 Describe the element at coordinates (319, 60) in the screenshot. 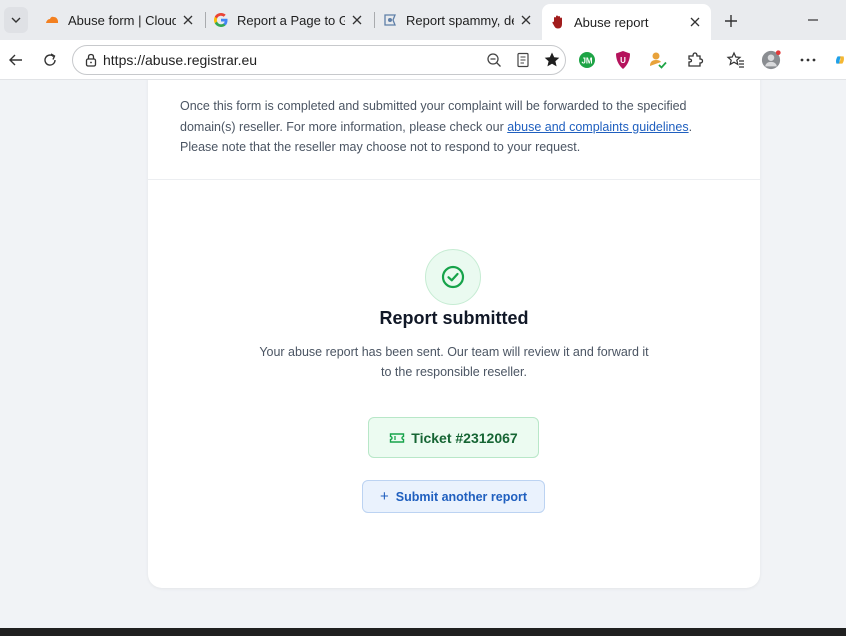

I see `address-bar: https://abuse.registrar.eu` at that location.